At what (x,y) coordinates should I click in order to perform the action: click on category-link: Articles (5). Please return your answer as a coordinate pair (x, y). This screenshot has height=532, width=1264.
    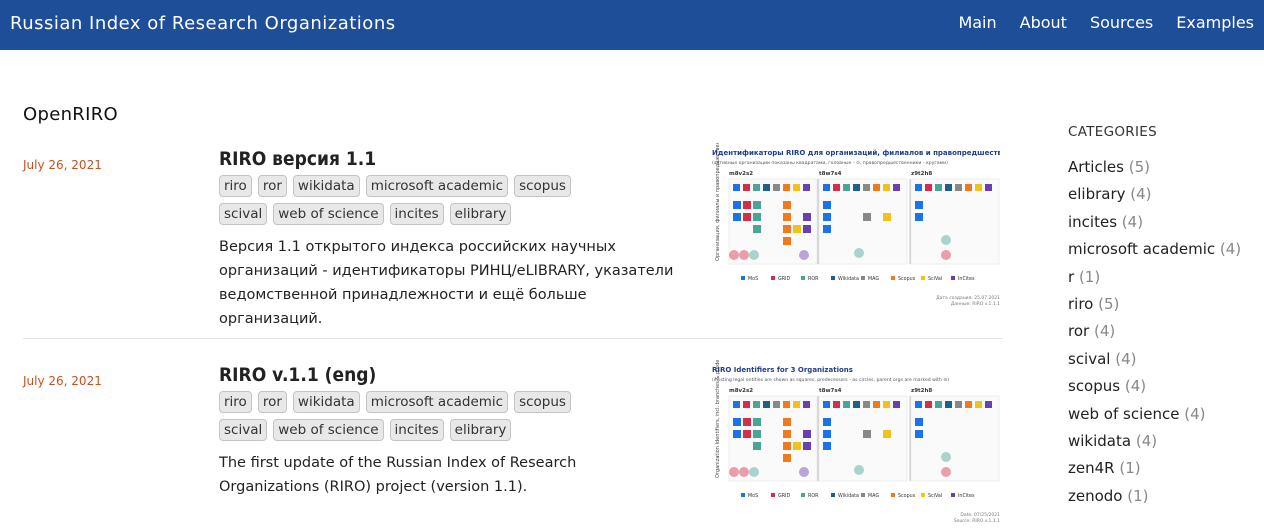
    Looking at the image, I should click on (1163, 167).